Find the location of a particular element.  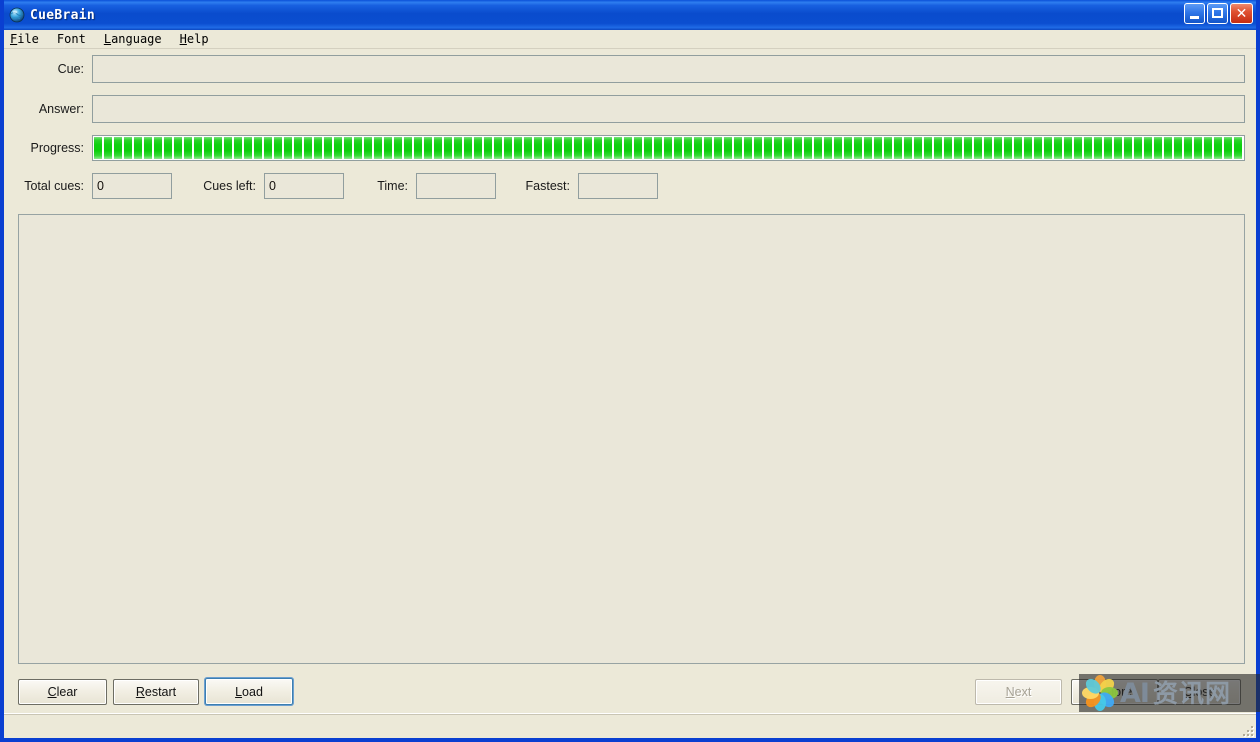

menu-item-font: Font is located at coordinates (76, 39).